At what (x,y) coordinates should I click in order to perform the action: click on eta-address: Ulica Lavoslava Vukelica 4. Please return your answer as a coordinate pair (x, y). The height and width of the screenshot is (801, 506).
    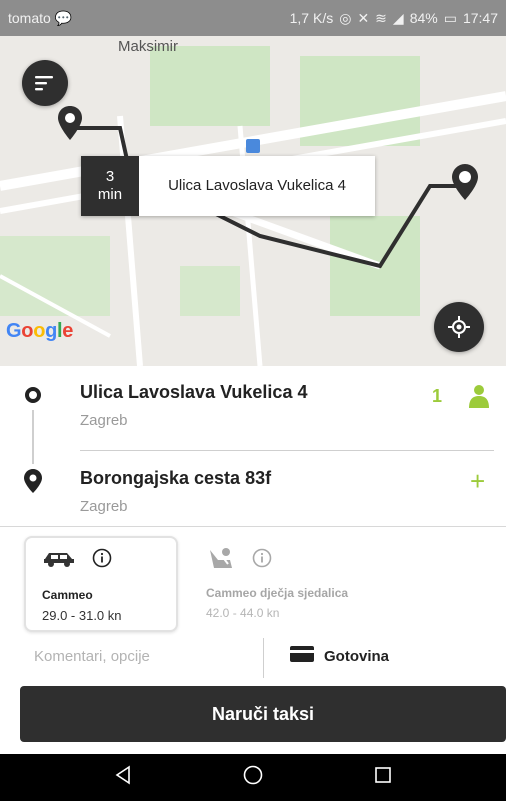
    Looking at the image, I should click on (257, 185).